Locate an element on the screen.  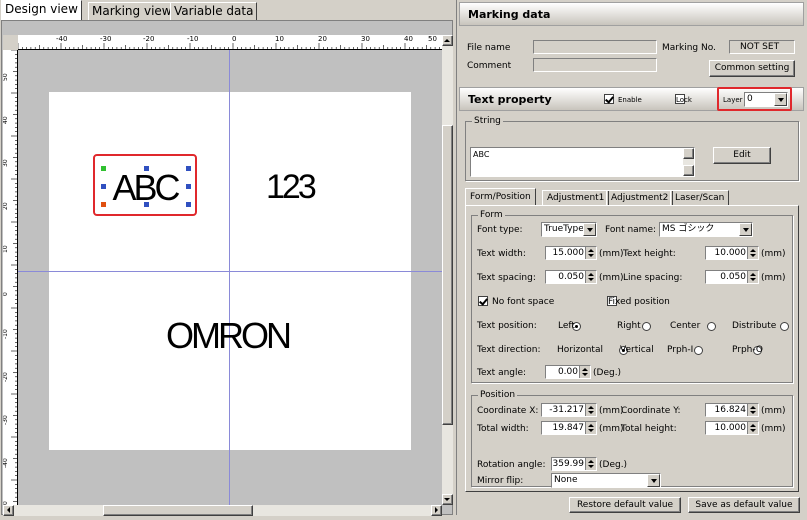
total-height-value: 10.000 is located at coordinates (730, 428).